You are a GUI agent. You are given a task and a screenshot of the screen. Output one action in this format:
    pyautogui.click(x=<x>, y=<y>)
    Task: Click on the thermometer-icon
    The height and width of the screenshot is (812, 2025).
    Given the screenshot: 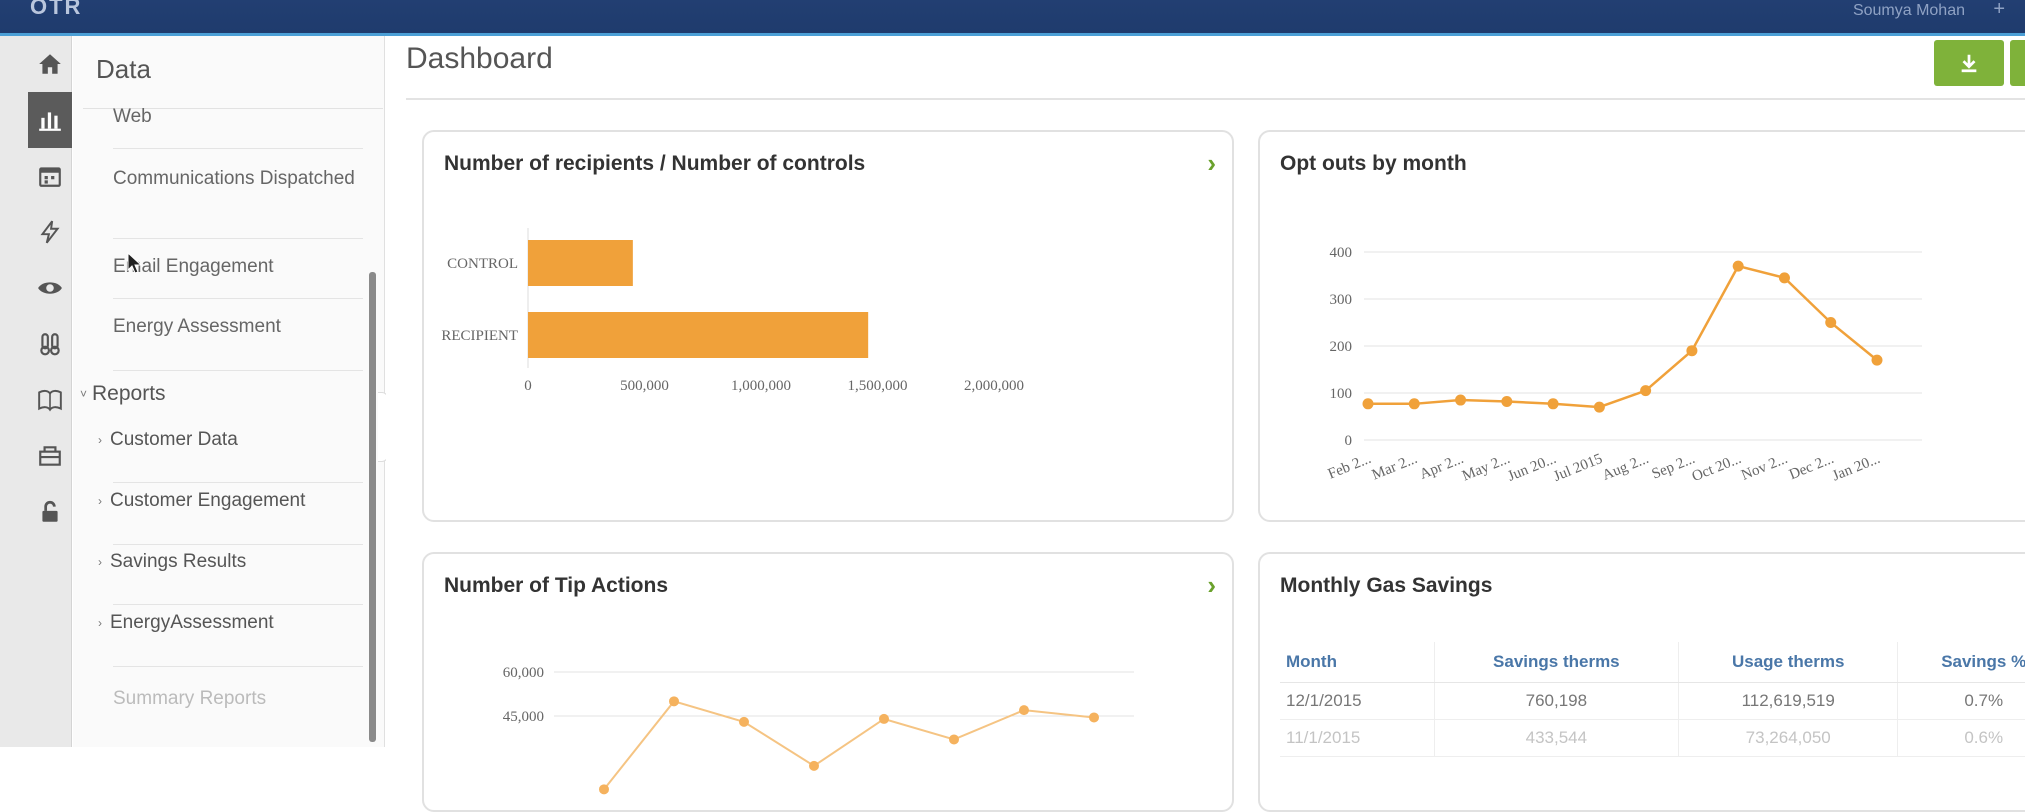 What is the action you would take?
    pyautogui.click(x=50, y=344)
    